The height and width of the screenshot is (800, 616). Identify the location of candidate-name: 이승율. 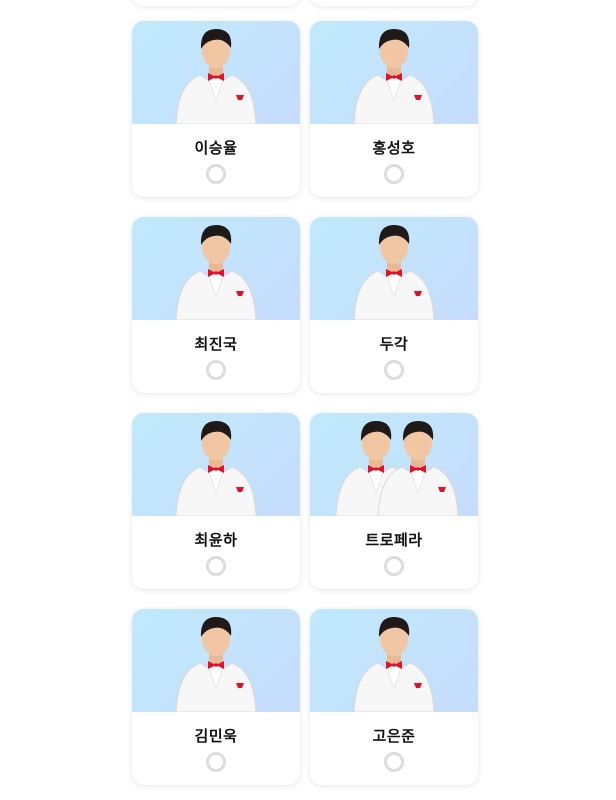
(216, 148).